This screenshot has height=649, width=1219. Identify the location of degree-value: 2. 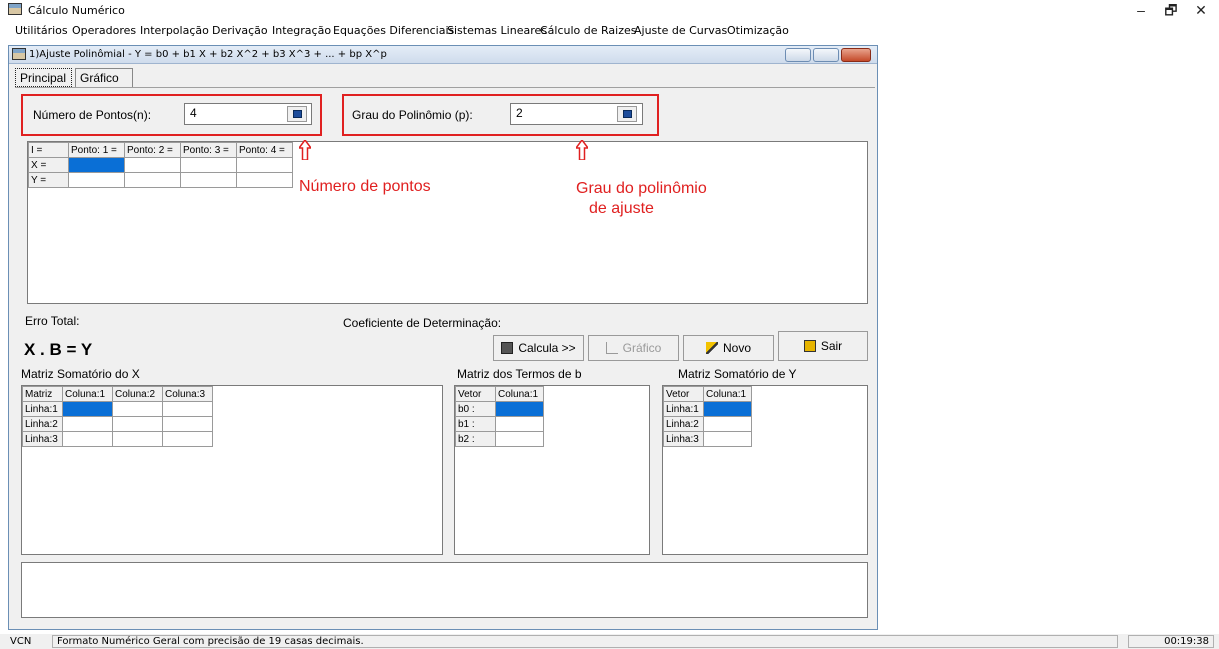
(519, 113).